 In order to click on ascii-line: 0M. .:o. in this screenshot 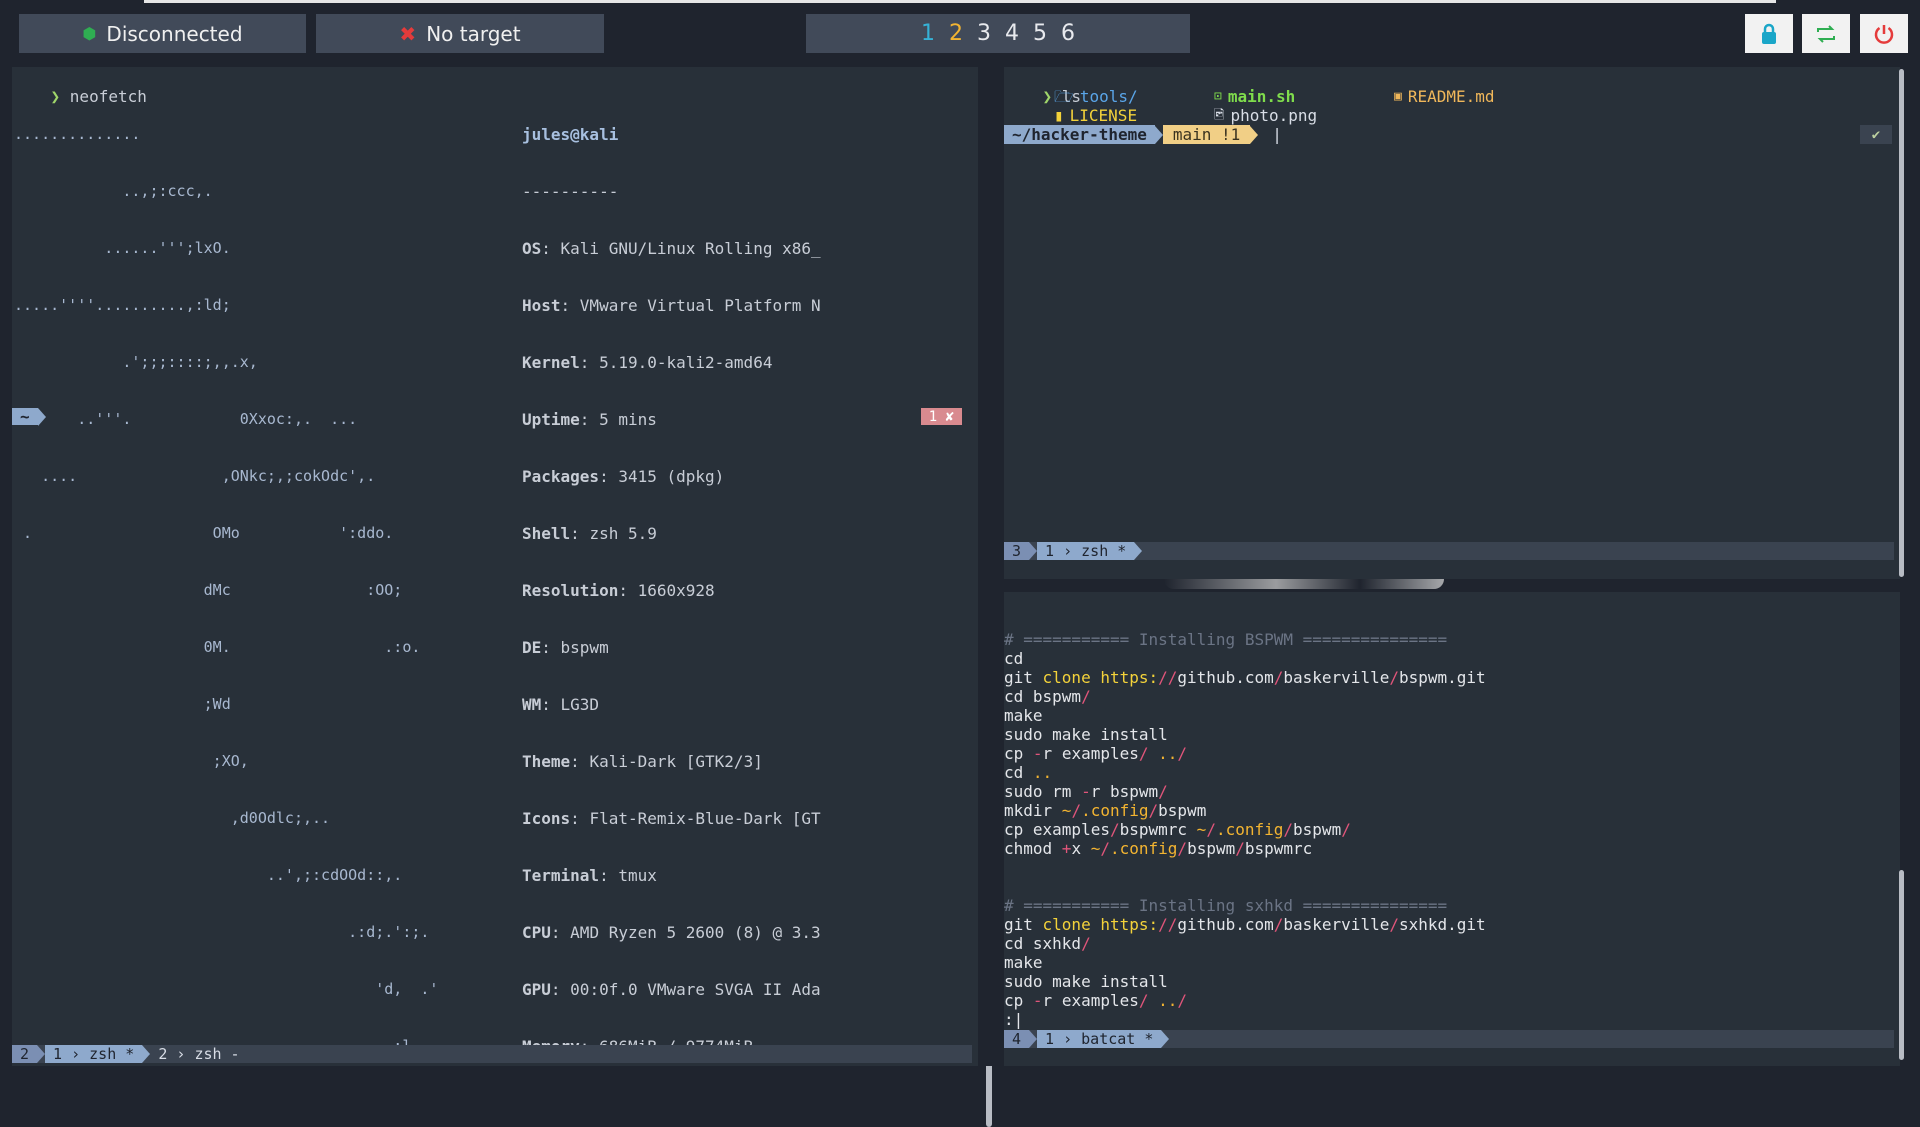, I will do `click(217, 647)`.